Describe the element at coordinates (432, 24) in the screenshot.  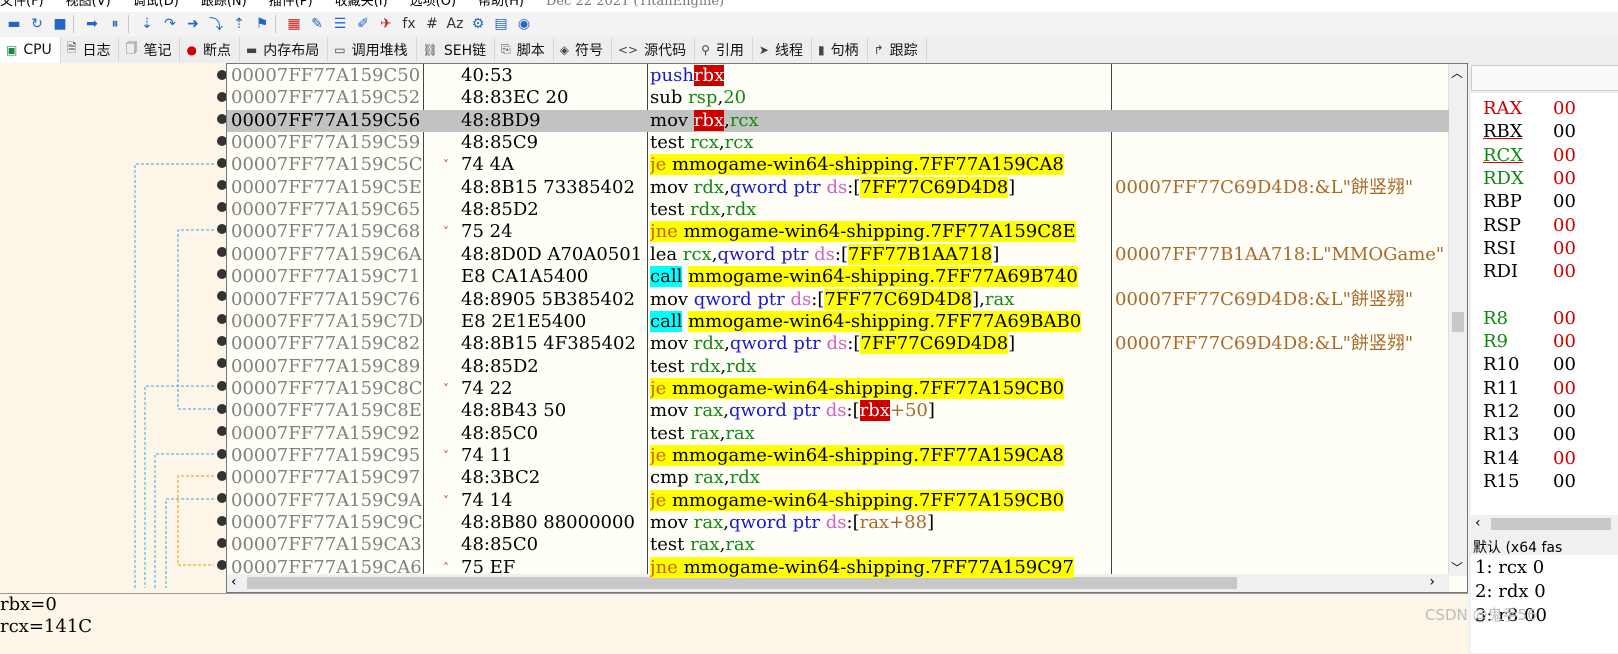
I see `hash-icon: #` at that location.